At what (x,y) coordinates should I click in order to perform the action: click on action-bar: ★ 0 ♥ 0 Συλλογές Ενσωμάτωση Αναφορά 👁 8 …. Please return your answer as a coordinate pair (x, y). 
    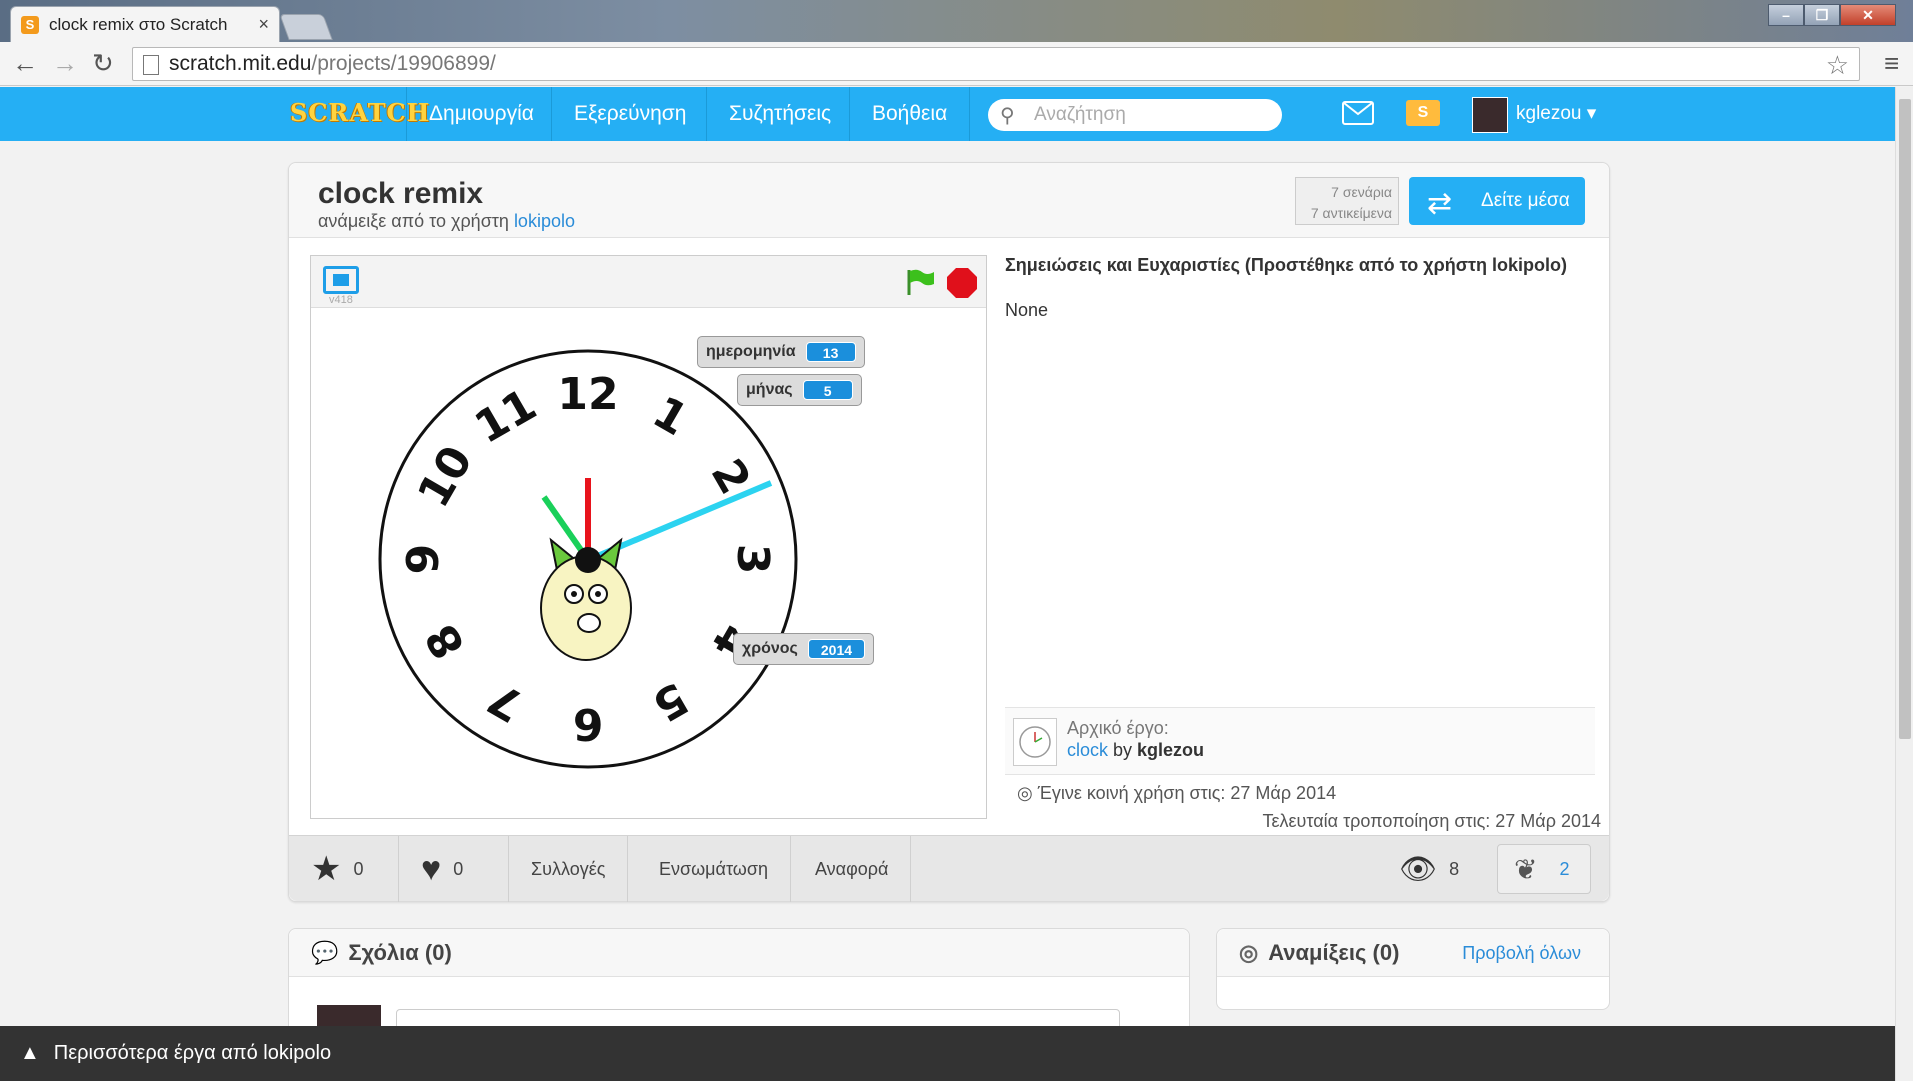
    Looking at the image, I should click on (949, 868).